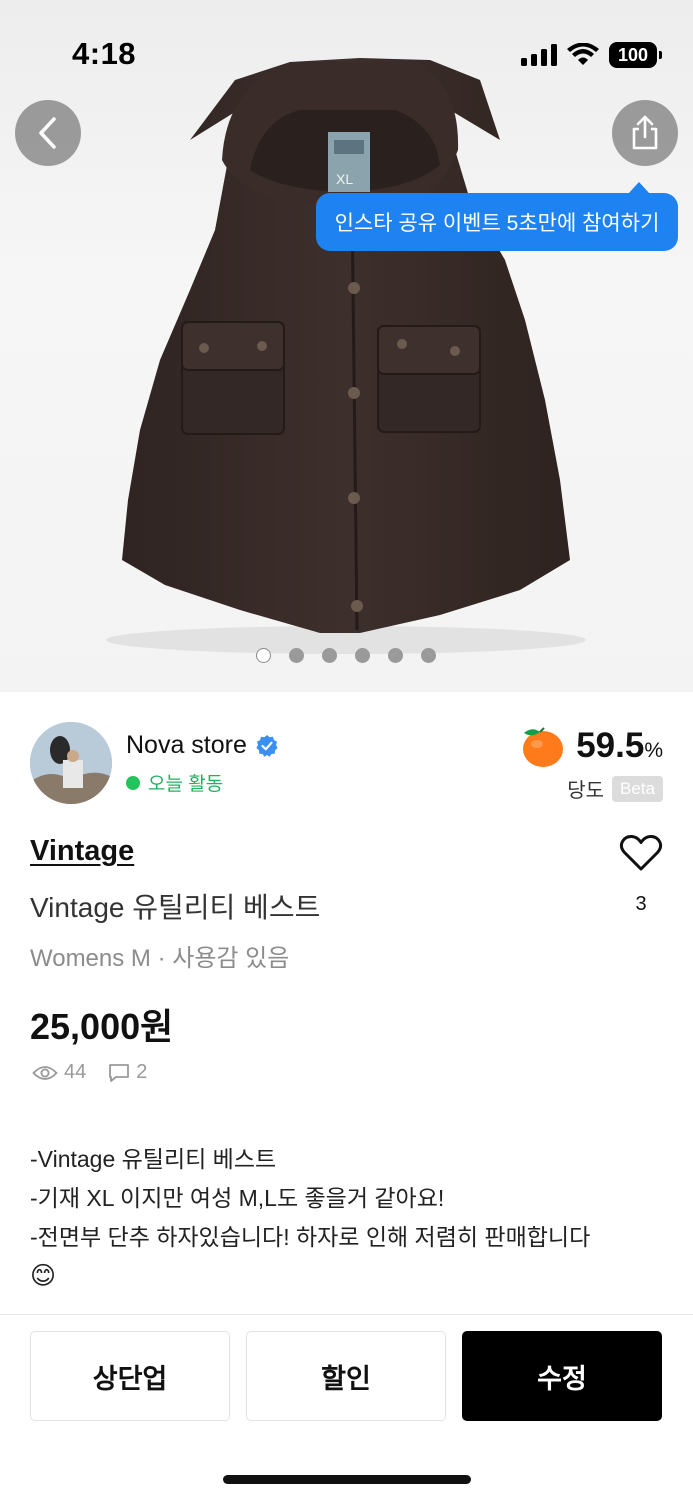 Image resolution: width=693 pixels, height=1500 pixels. I want to click on product-title: Vintage 유틸리티 베스트, so click(175, 907).